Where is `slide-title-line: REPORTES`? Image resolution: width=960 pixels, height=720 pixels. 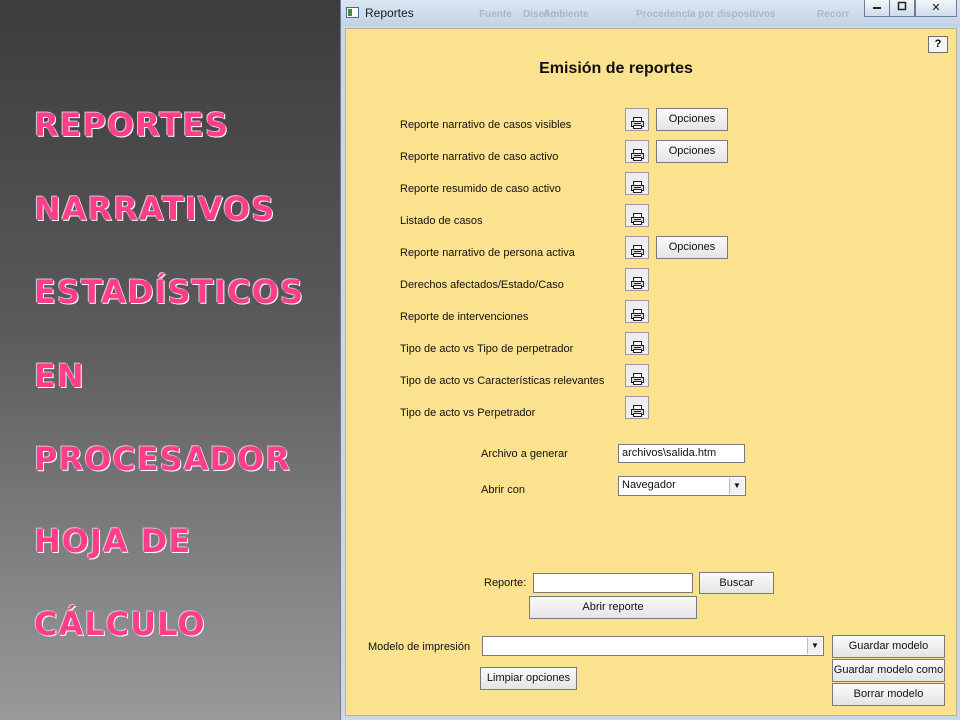 slide-title-line: REPORTES is located at coordinates (132, 125).